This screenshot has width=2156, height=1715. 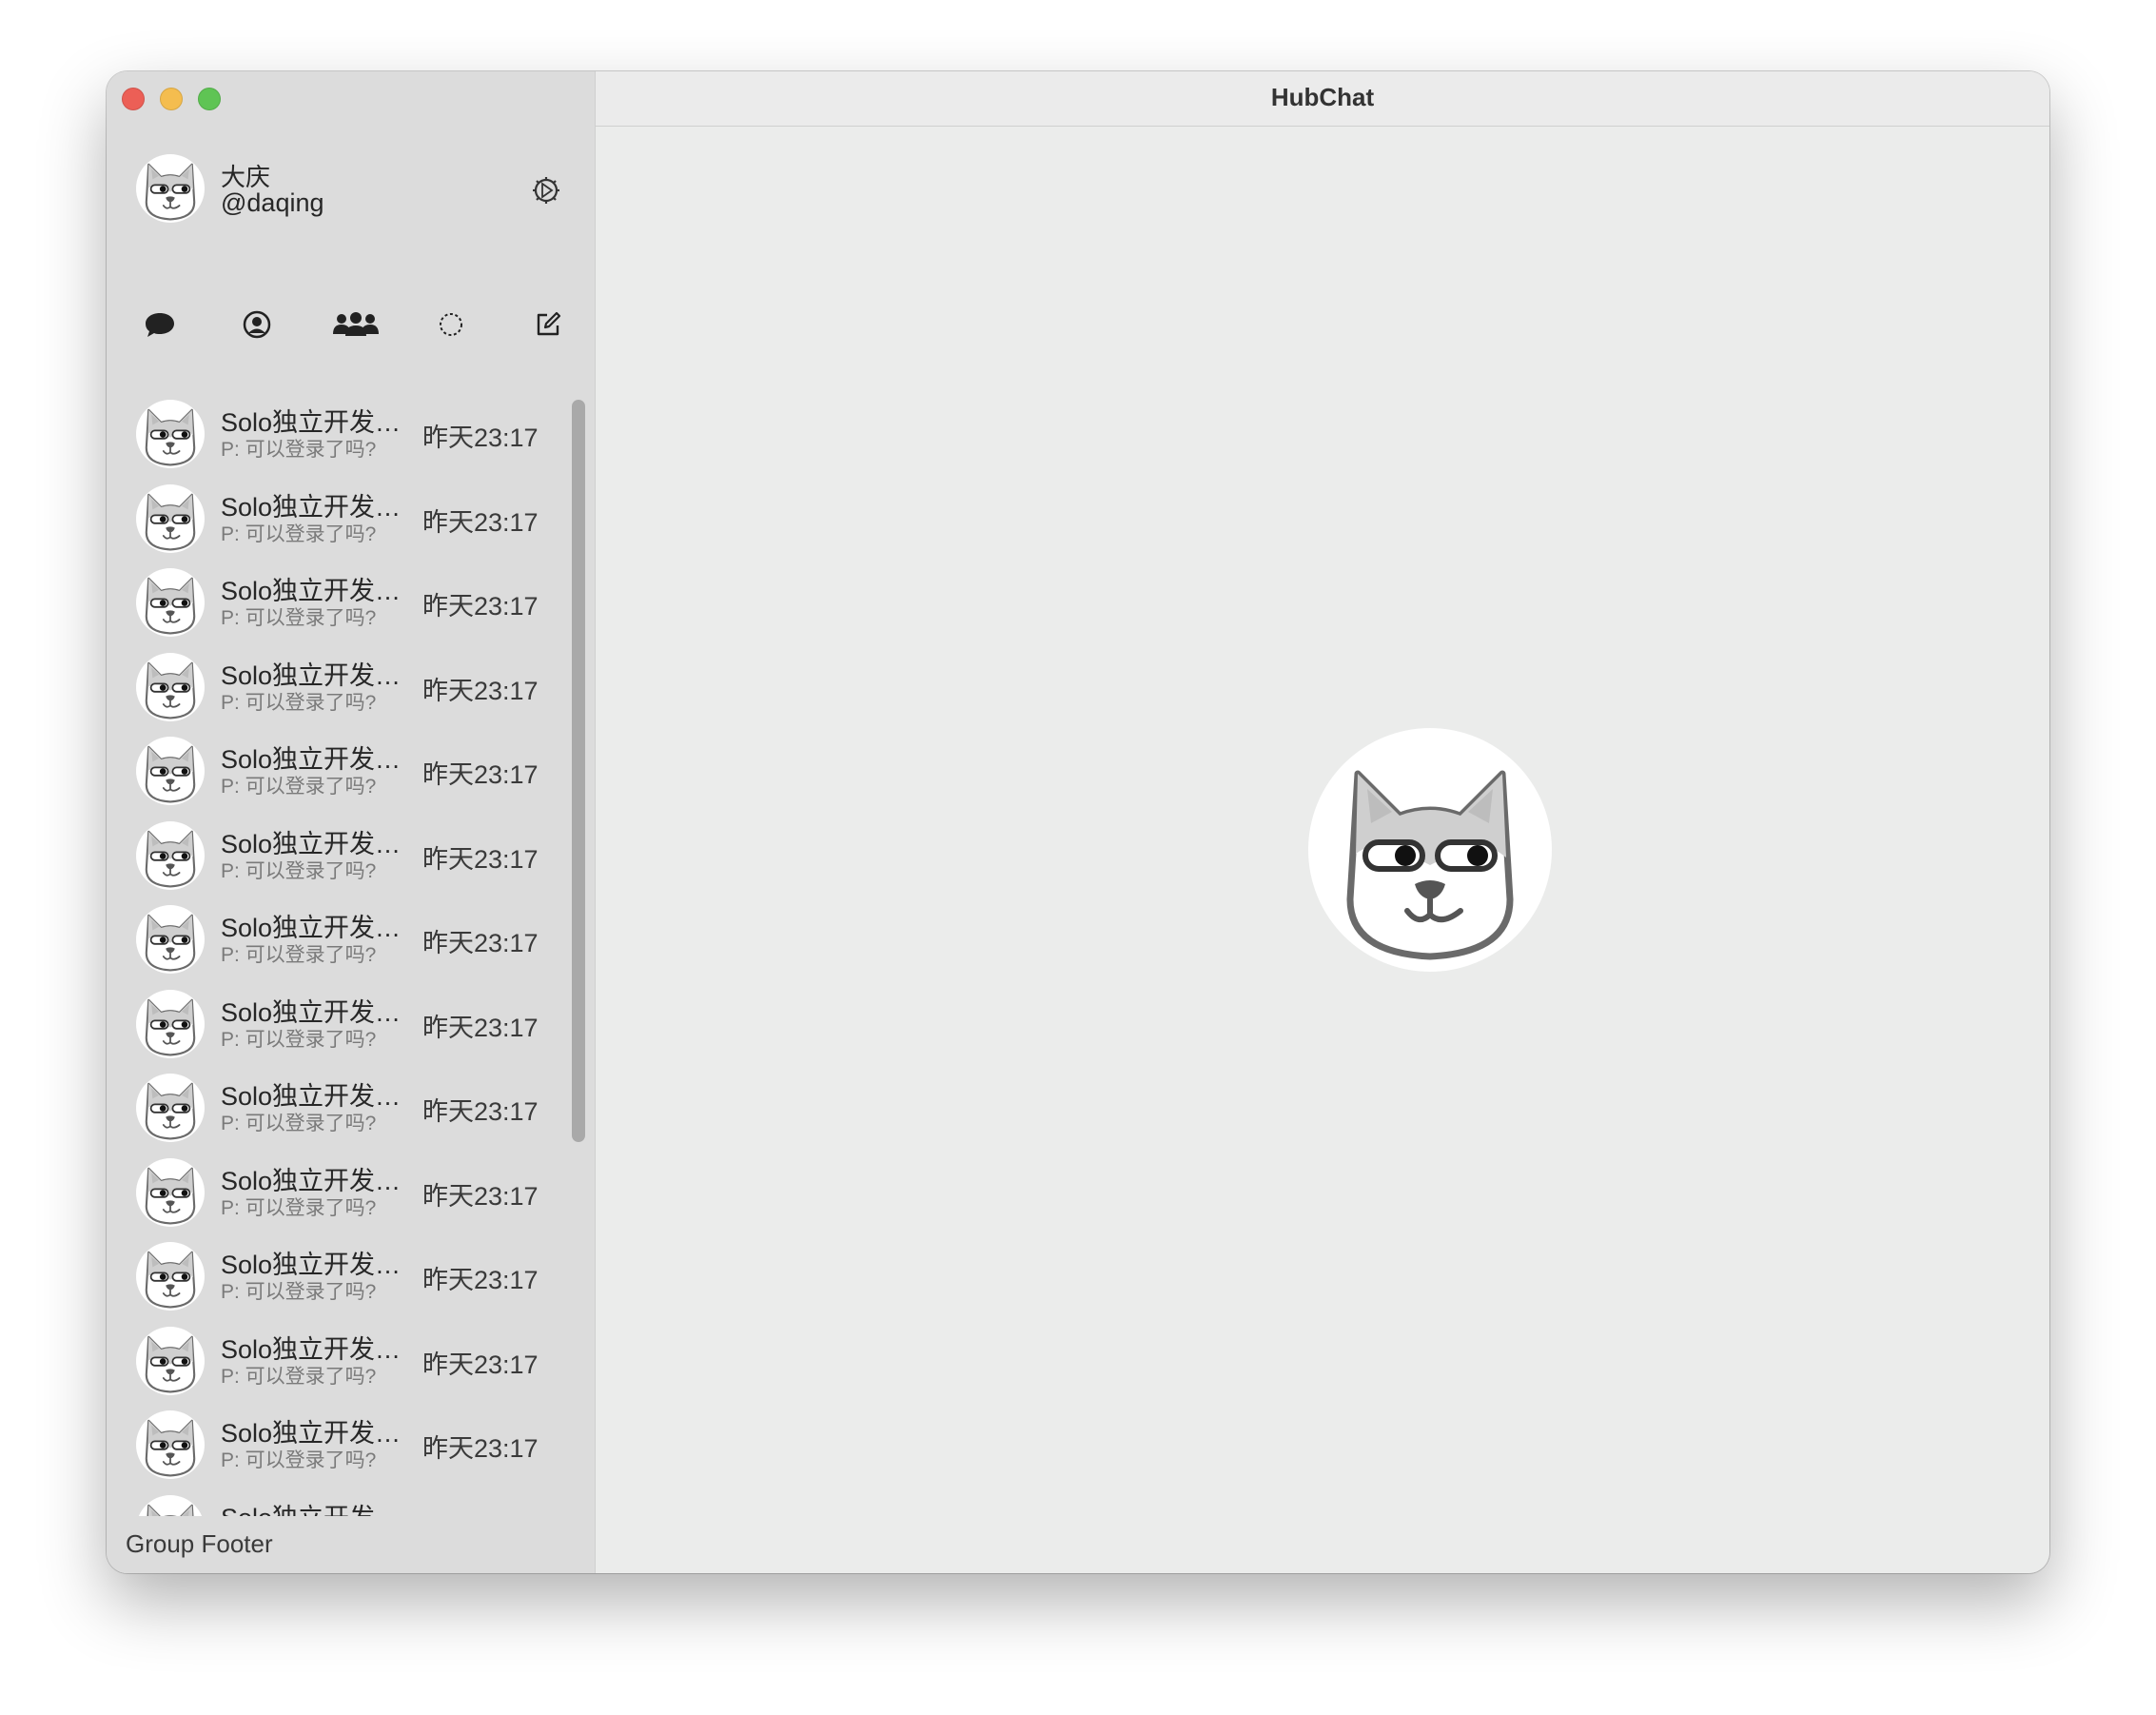 I want to click on tab-compose, so click(x=548, y=324).